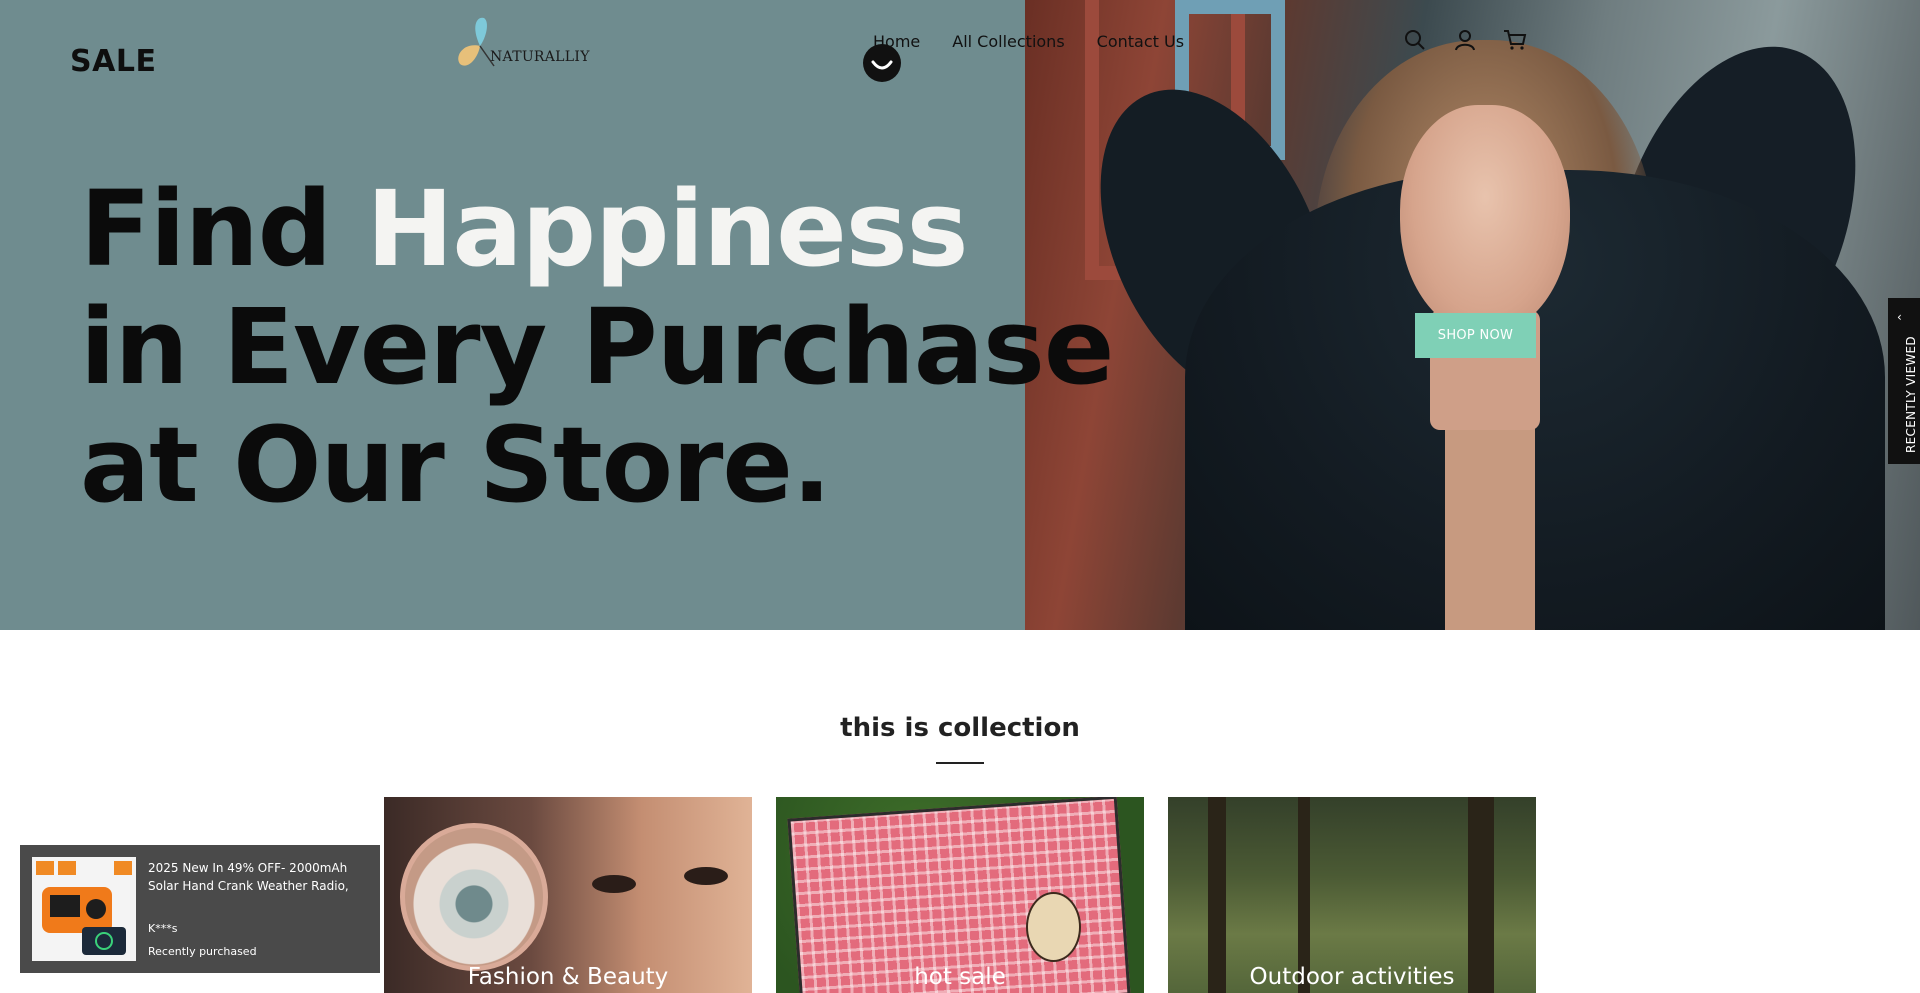 The height and width of the screenshot is (993, 1920). What do you see at coordinates (1911, 394) in the screenshot?
I see `recently-viewed-label: RECENTLY VIEWED` at bounding box center [1911, 394].